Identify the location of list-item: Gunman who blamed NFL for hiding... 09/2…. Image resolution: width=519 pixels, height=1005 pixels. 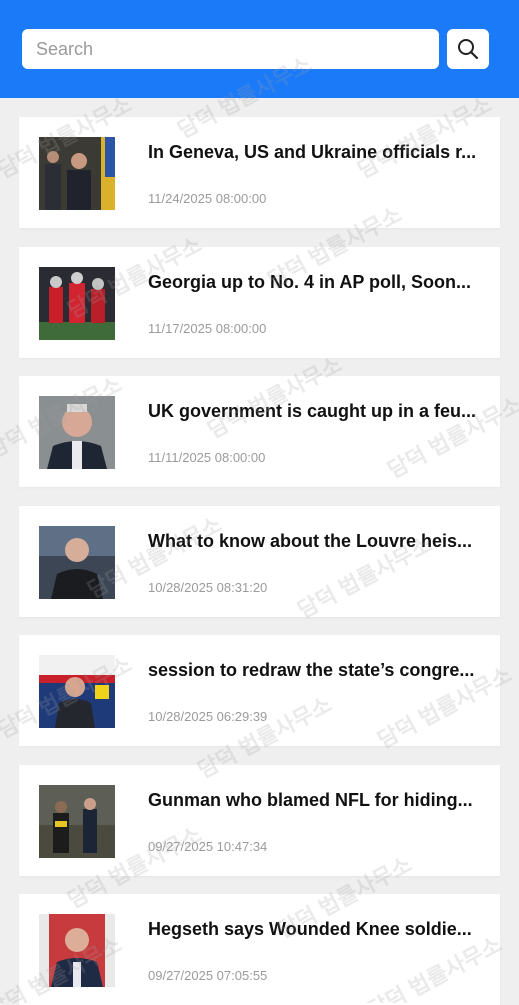
(259, 820).